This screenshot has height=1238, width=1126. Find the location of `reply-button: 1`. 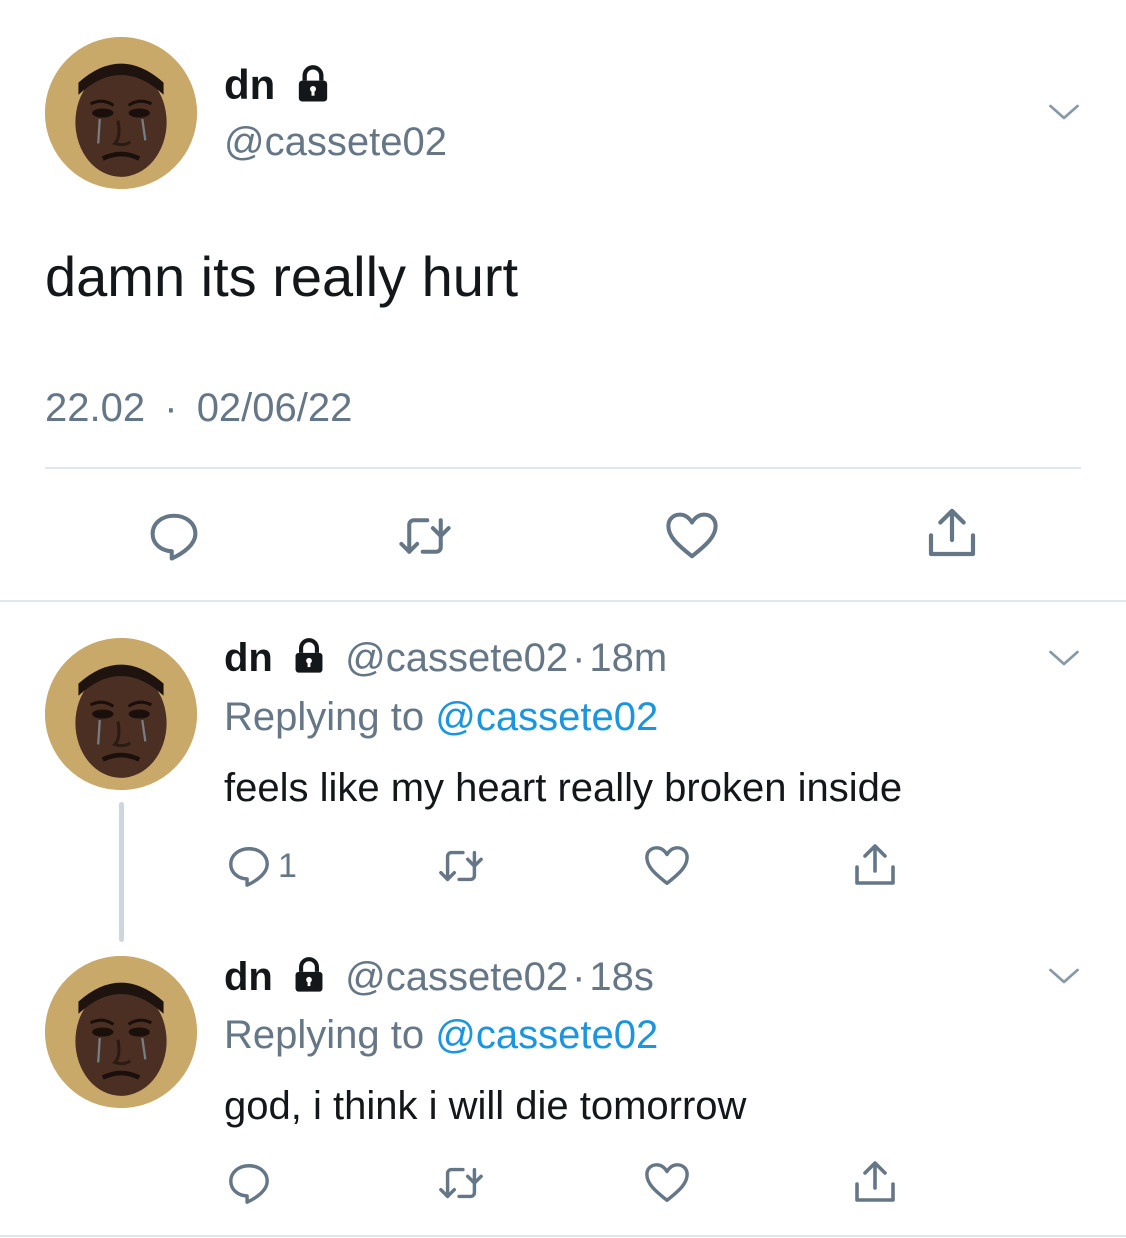

reply-button: 1 is located at coordinates (261, 866).